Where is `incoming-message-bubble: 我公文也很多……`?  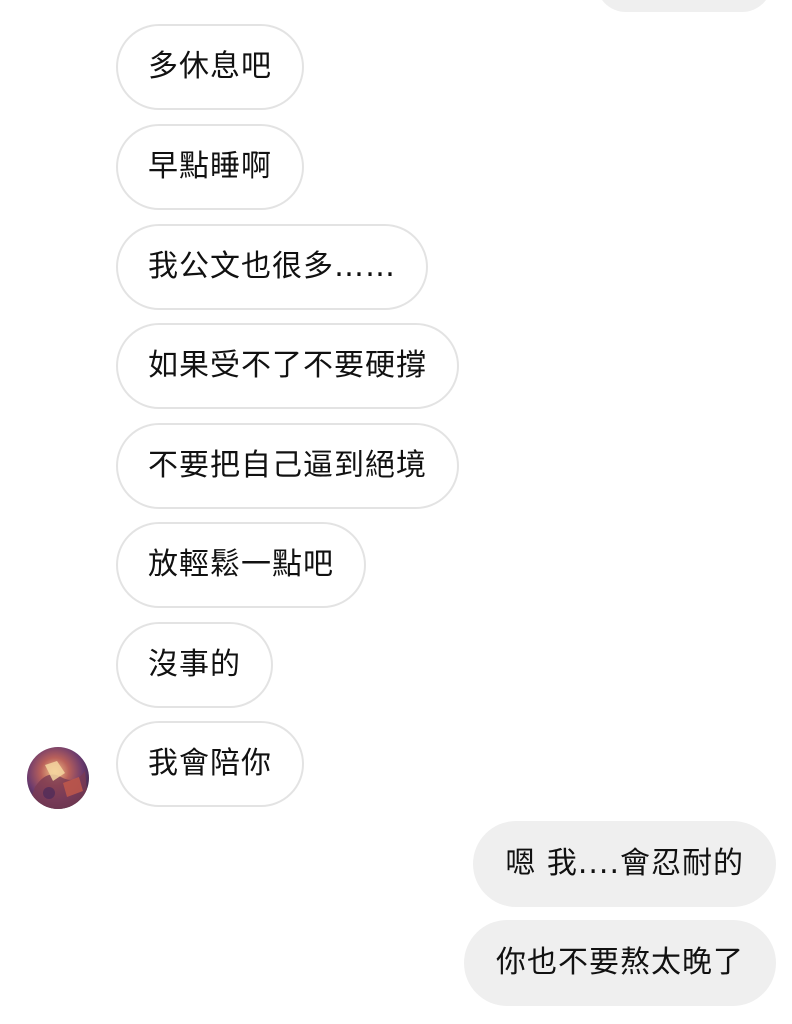 incoming-message-bubble: 我公文也很多…… is located at coordinates (272, 267).